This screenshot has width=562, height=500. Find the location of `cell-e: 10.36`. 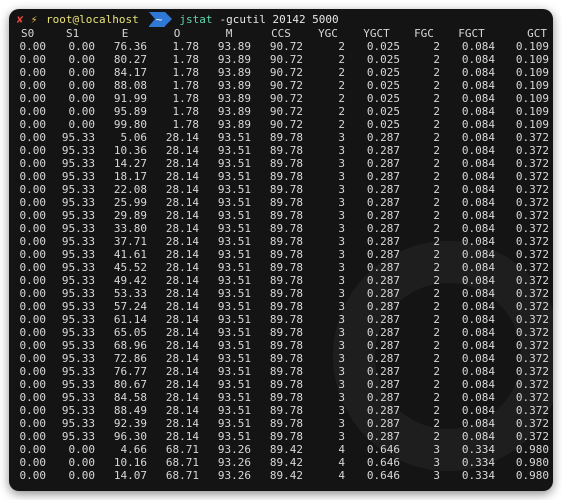

cell-e: 10.36 is located at coordinates (130, 150).